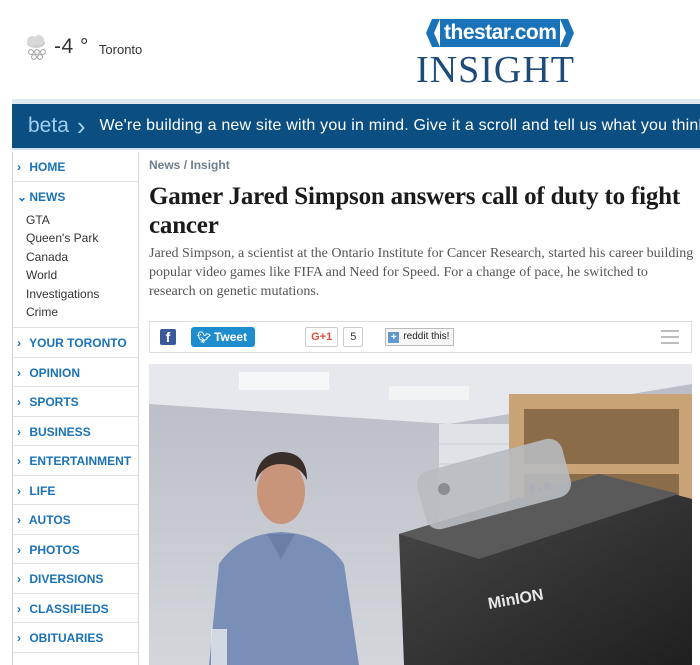 Image resolution: width=700 pixels, height=665 pixels. I want to click on nav-life: › LIFE, so click(75, 491).